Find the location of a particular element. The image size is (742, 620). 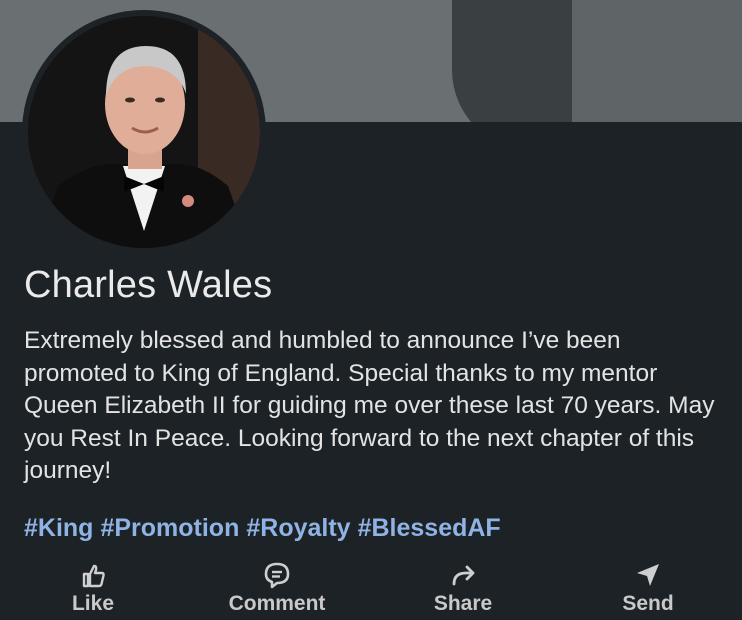

paper-plane-icon is located at coordinates (648, 575).